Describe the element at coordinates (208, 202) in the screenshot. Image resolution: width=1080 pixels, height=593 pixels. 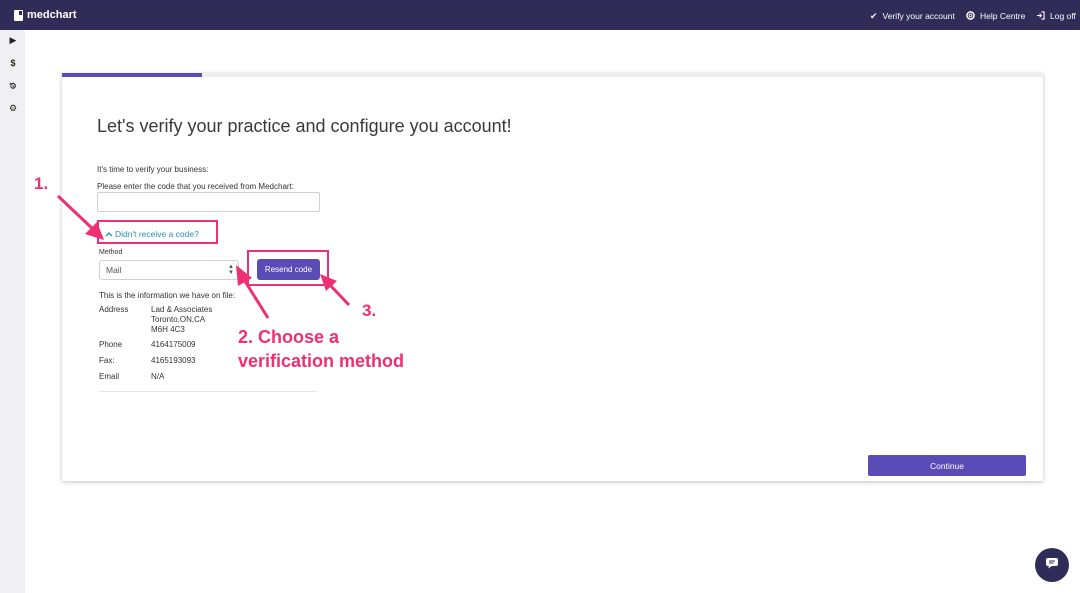
I see `verification-code-input` at that location.